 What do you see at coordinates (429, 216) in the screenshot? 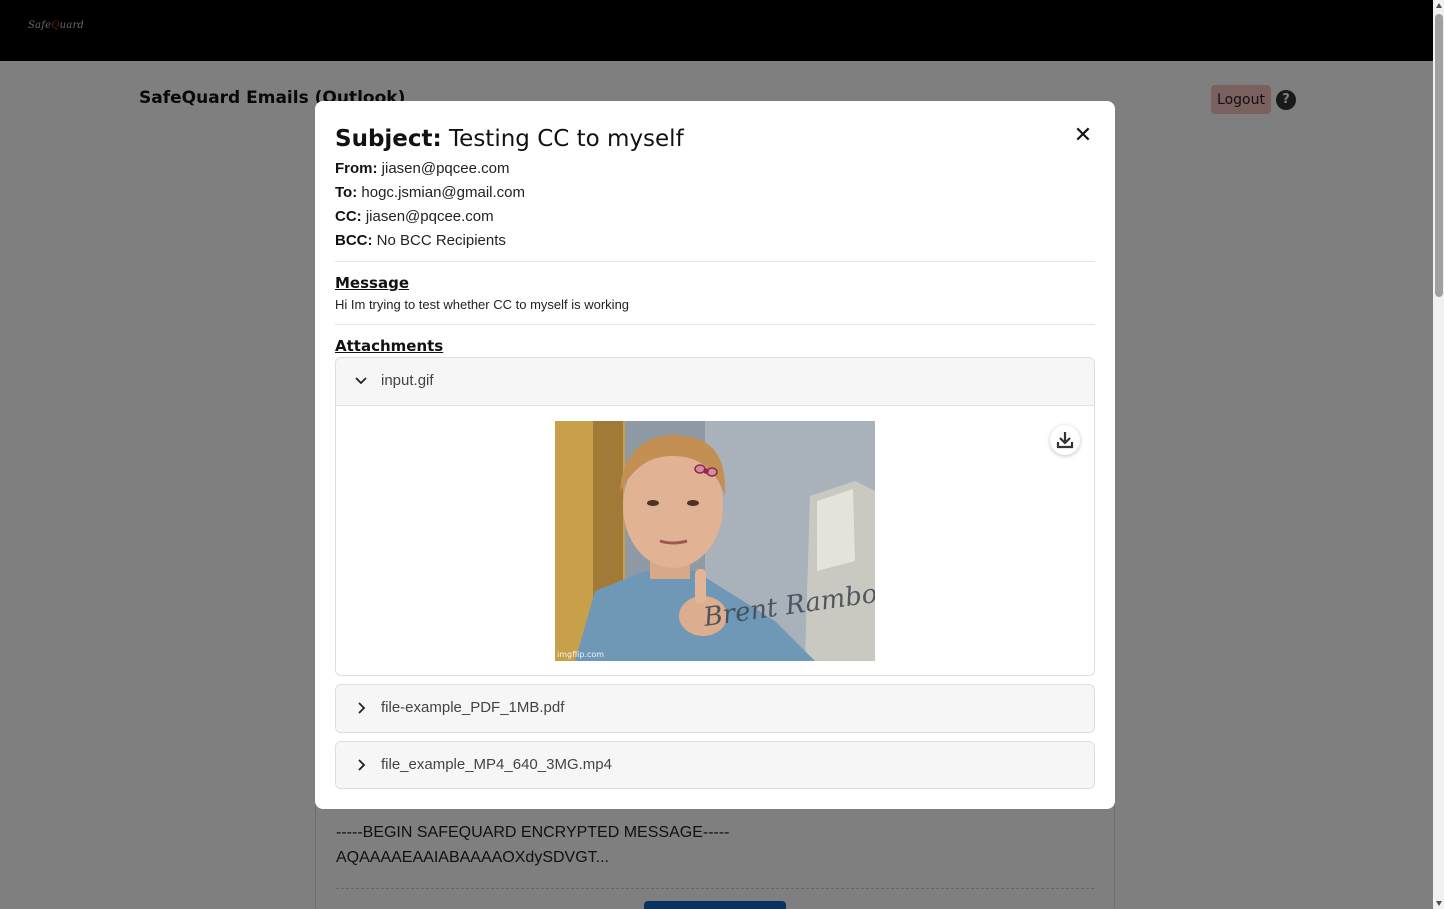
I see `cc-value: jiasen@pqcee.com` at bounding box center [429, 216].